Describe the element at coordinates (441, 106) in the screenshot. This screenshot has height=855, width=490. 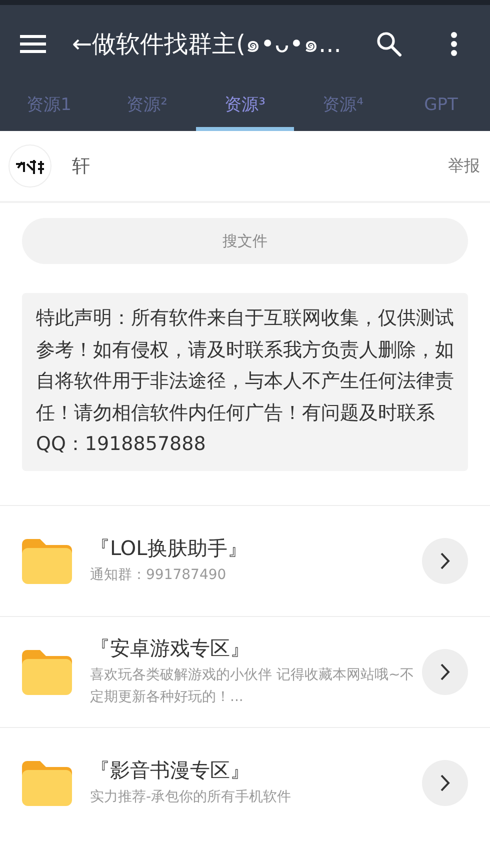
I see `tab: GPT` at that location.